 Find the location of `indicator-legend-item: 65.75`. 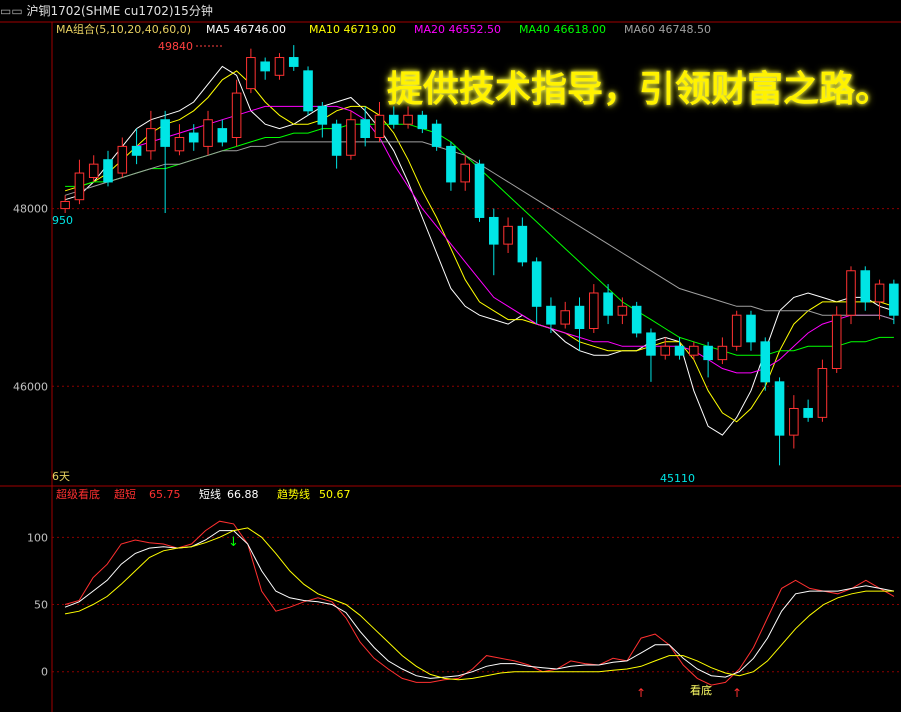

indicator-legend-item: 65.75 is located at coordinates (165, 494).